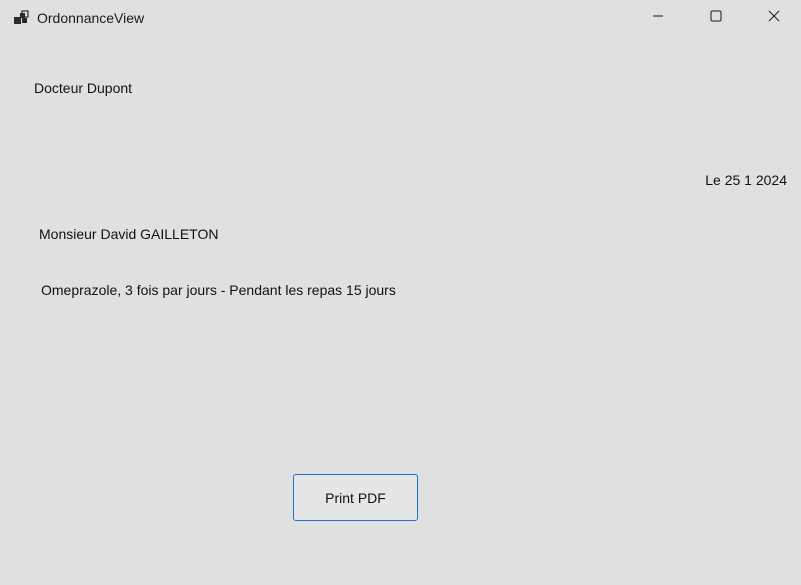 This screenshot has height=585, width=801. Describe the element at coordinates (400, 18) in the screenshot. I see `title-bar: OrdonnanceView` at that location.